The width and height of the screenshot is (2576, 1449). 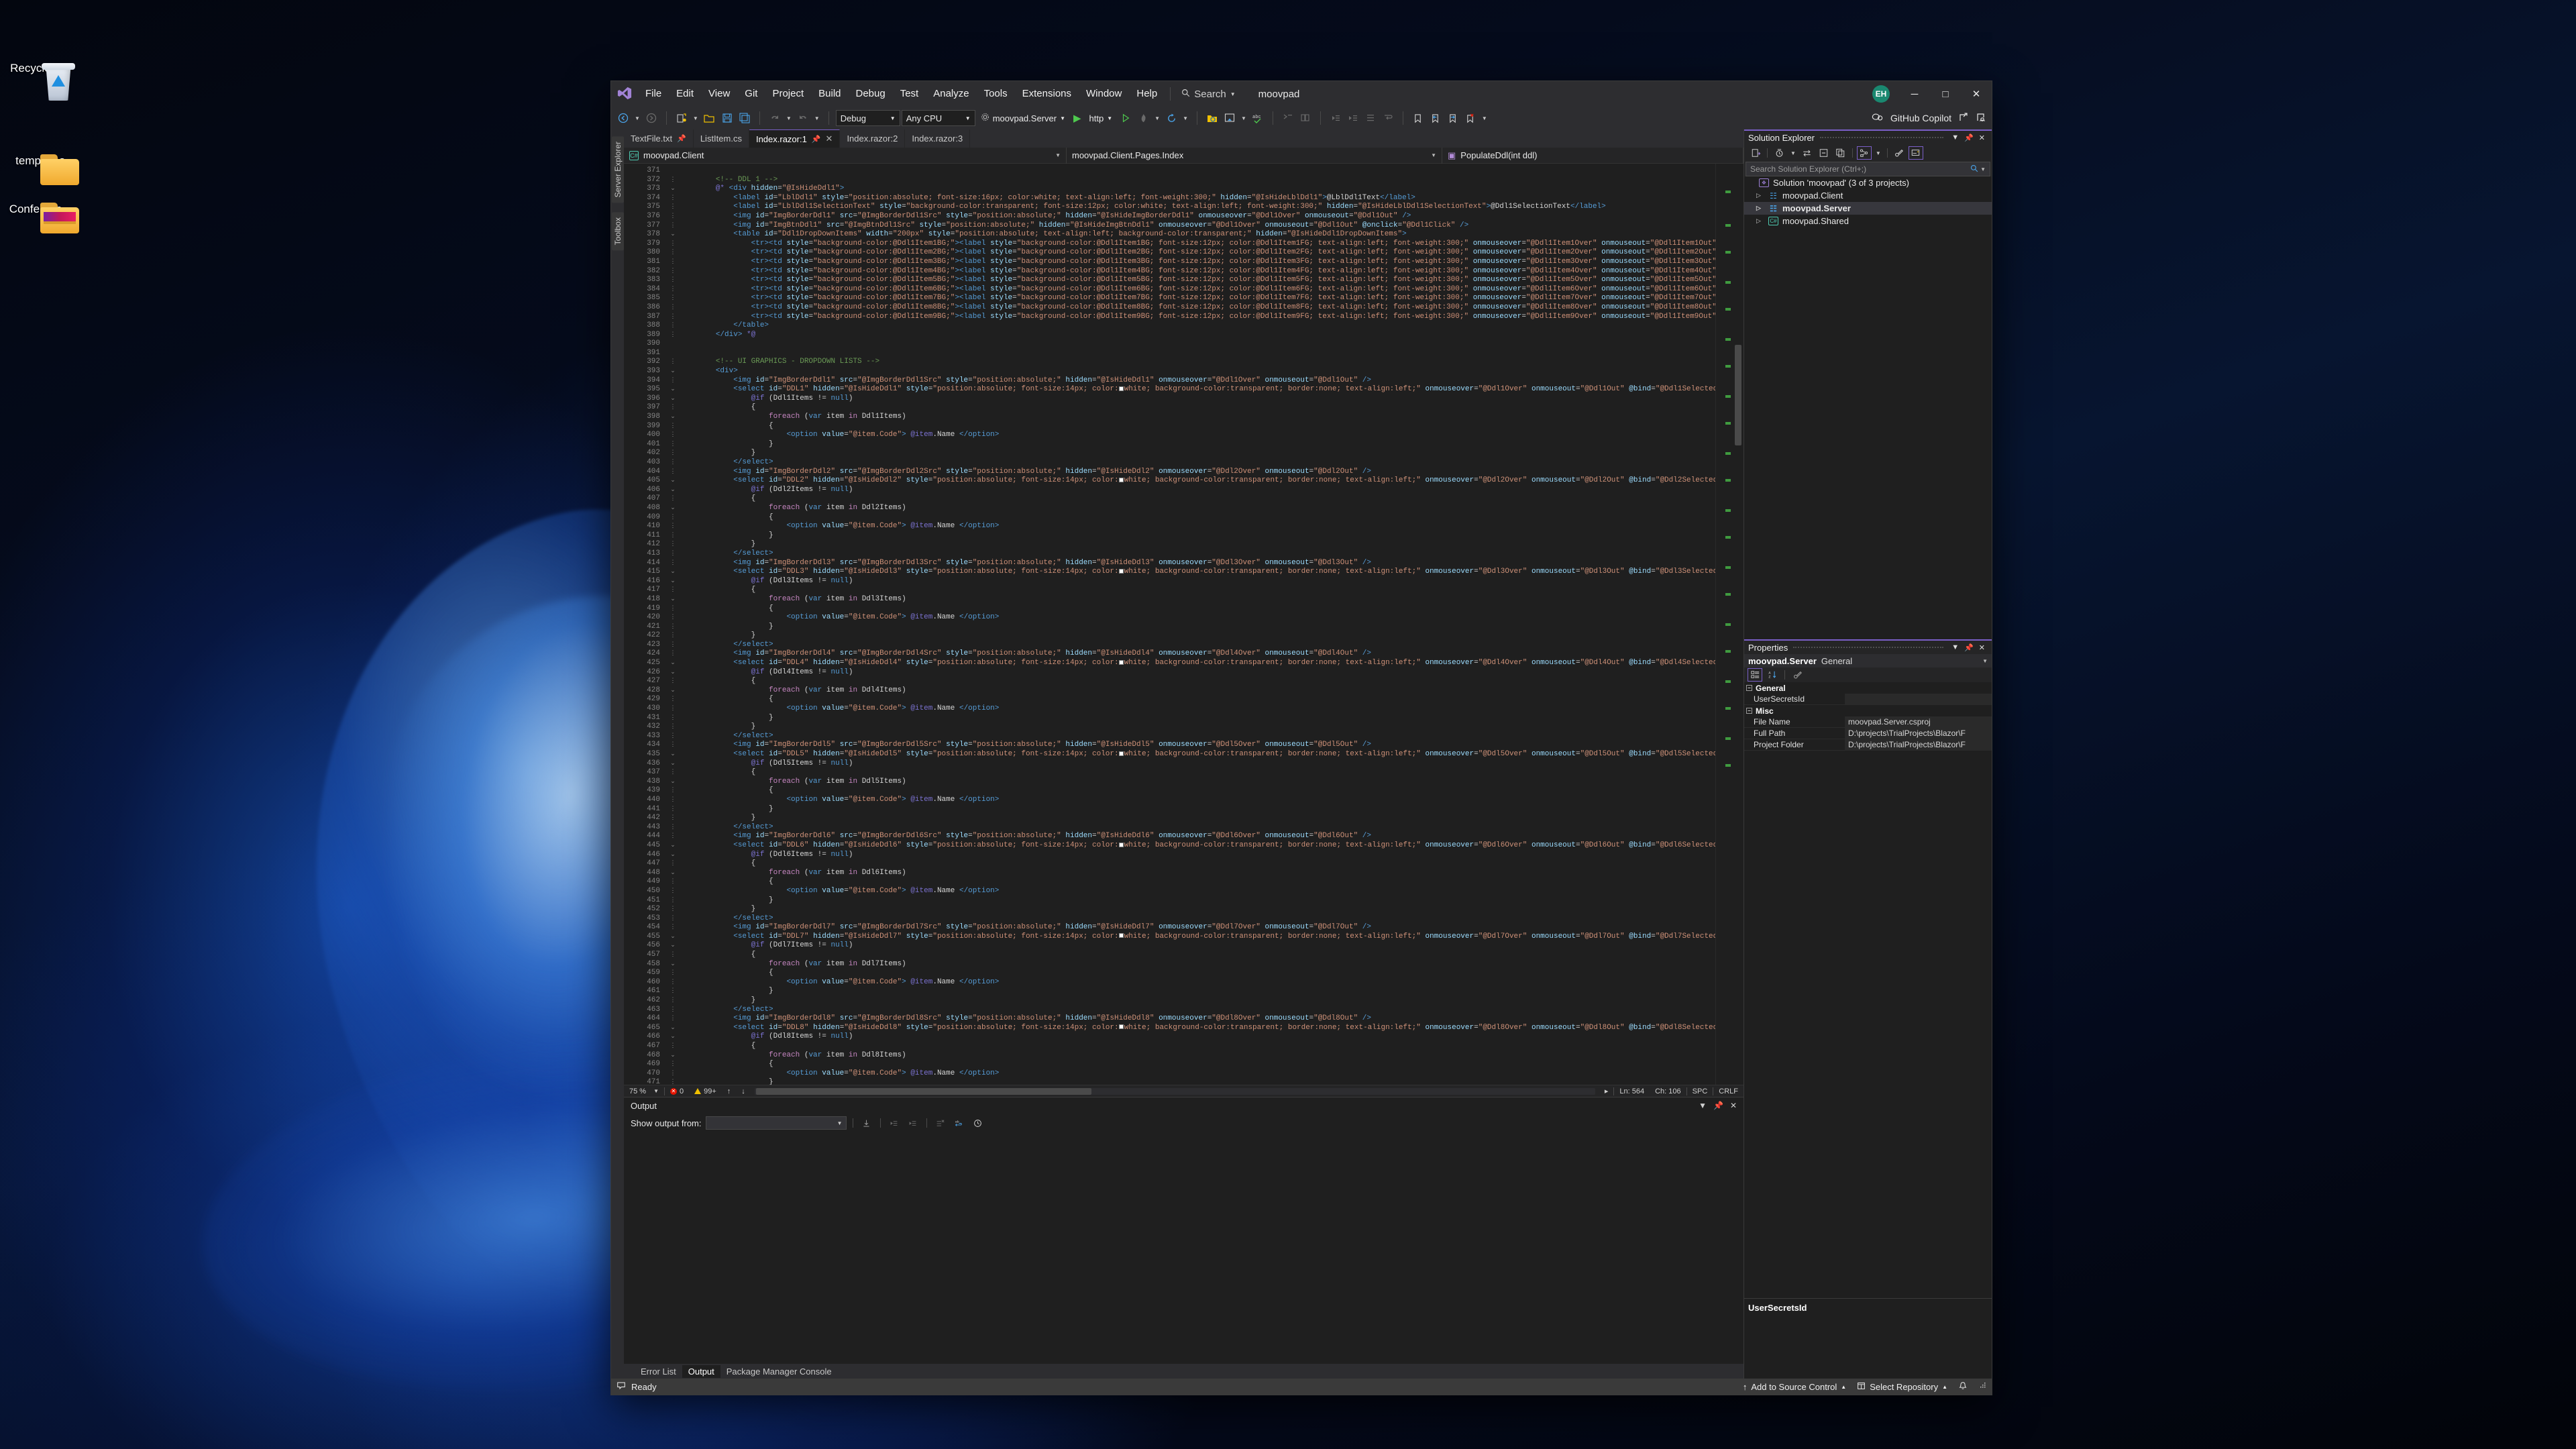 What do you see at coordinates (1918, 722) in the screenshot?
I see `property-value: moovpad.Server.csproj` at bounding box center [1918, 722].